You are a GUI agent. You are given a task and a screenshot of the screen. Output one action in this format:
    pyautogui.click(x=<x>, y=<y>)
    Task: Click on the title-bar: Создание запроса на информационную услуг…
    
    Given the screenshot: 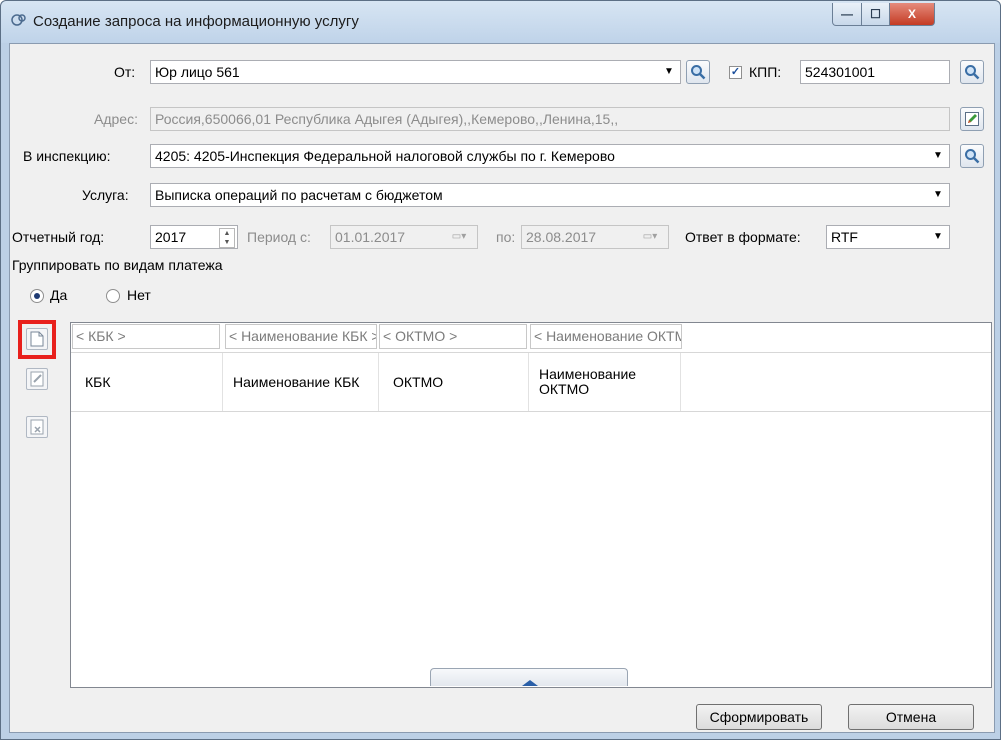 What is the action you would take?
    pyautogui.click(x=500, y=22)
    